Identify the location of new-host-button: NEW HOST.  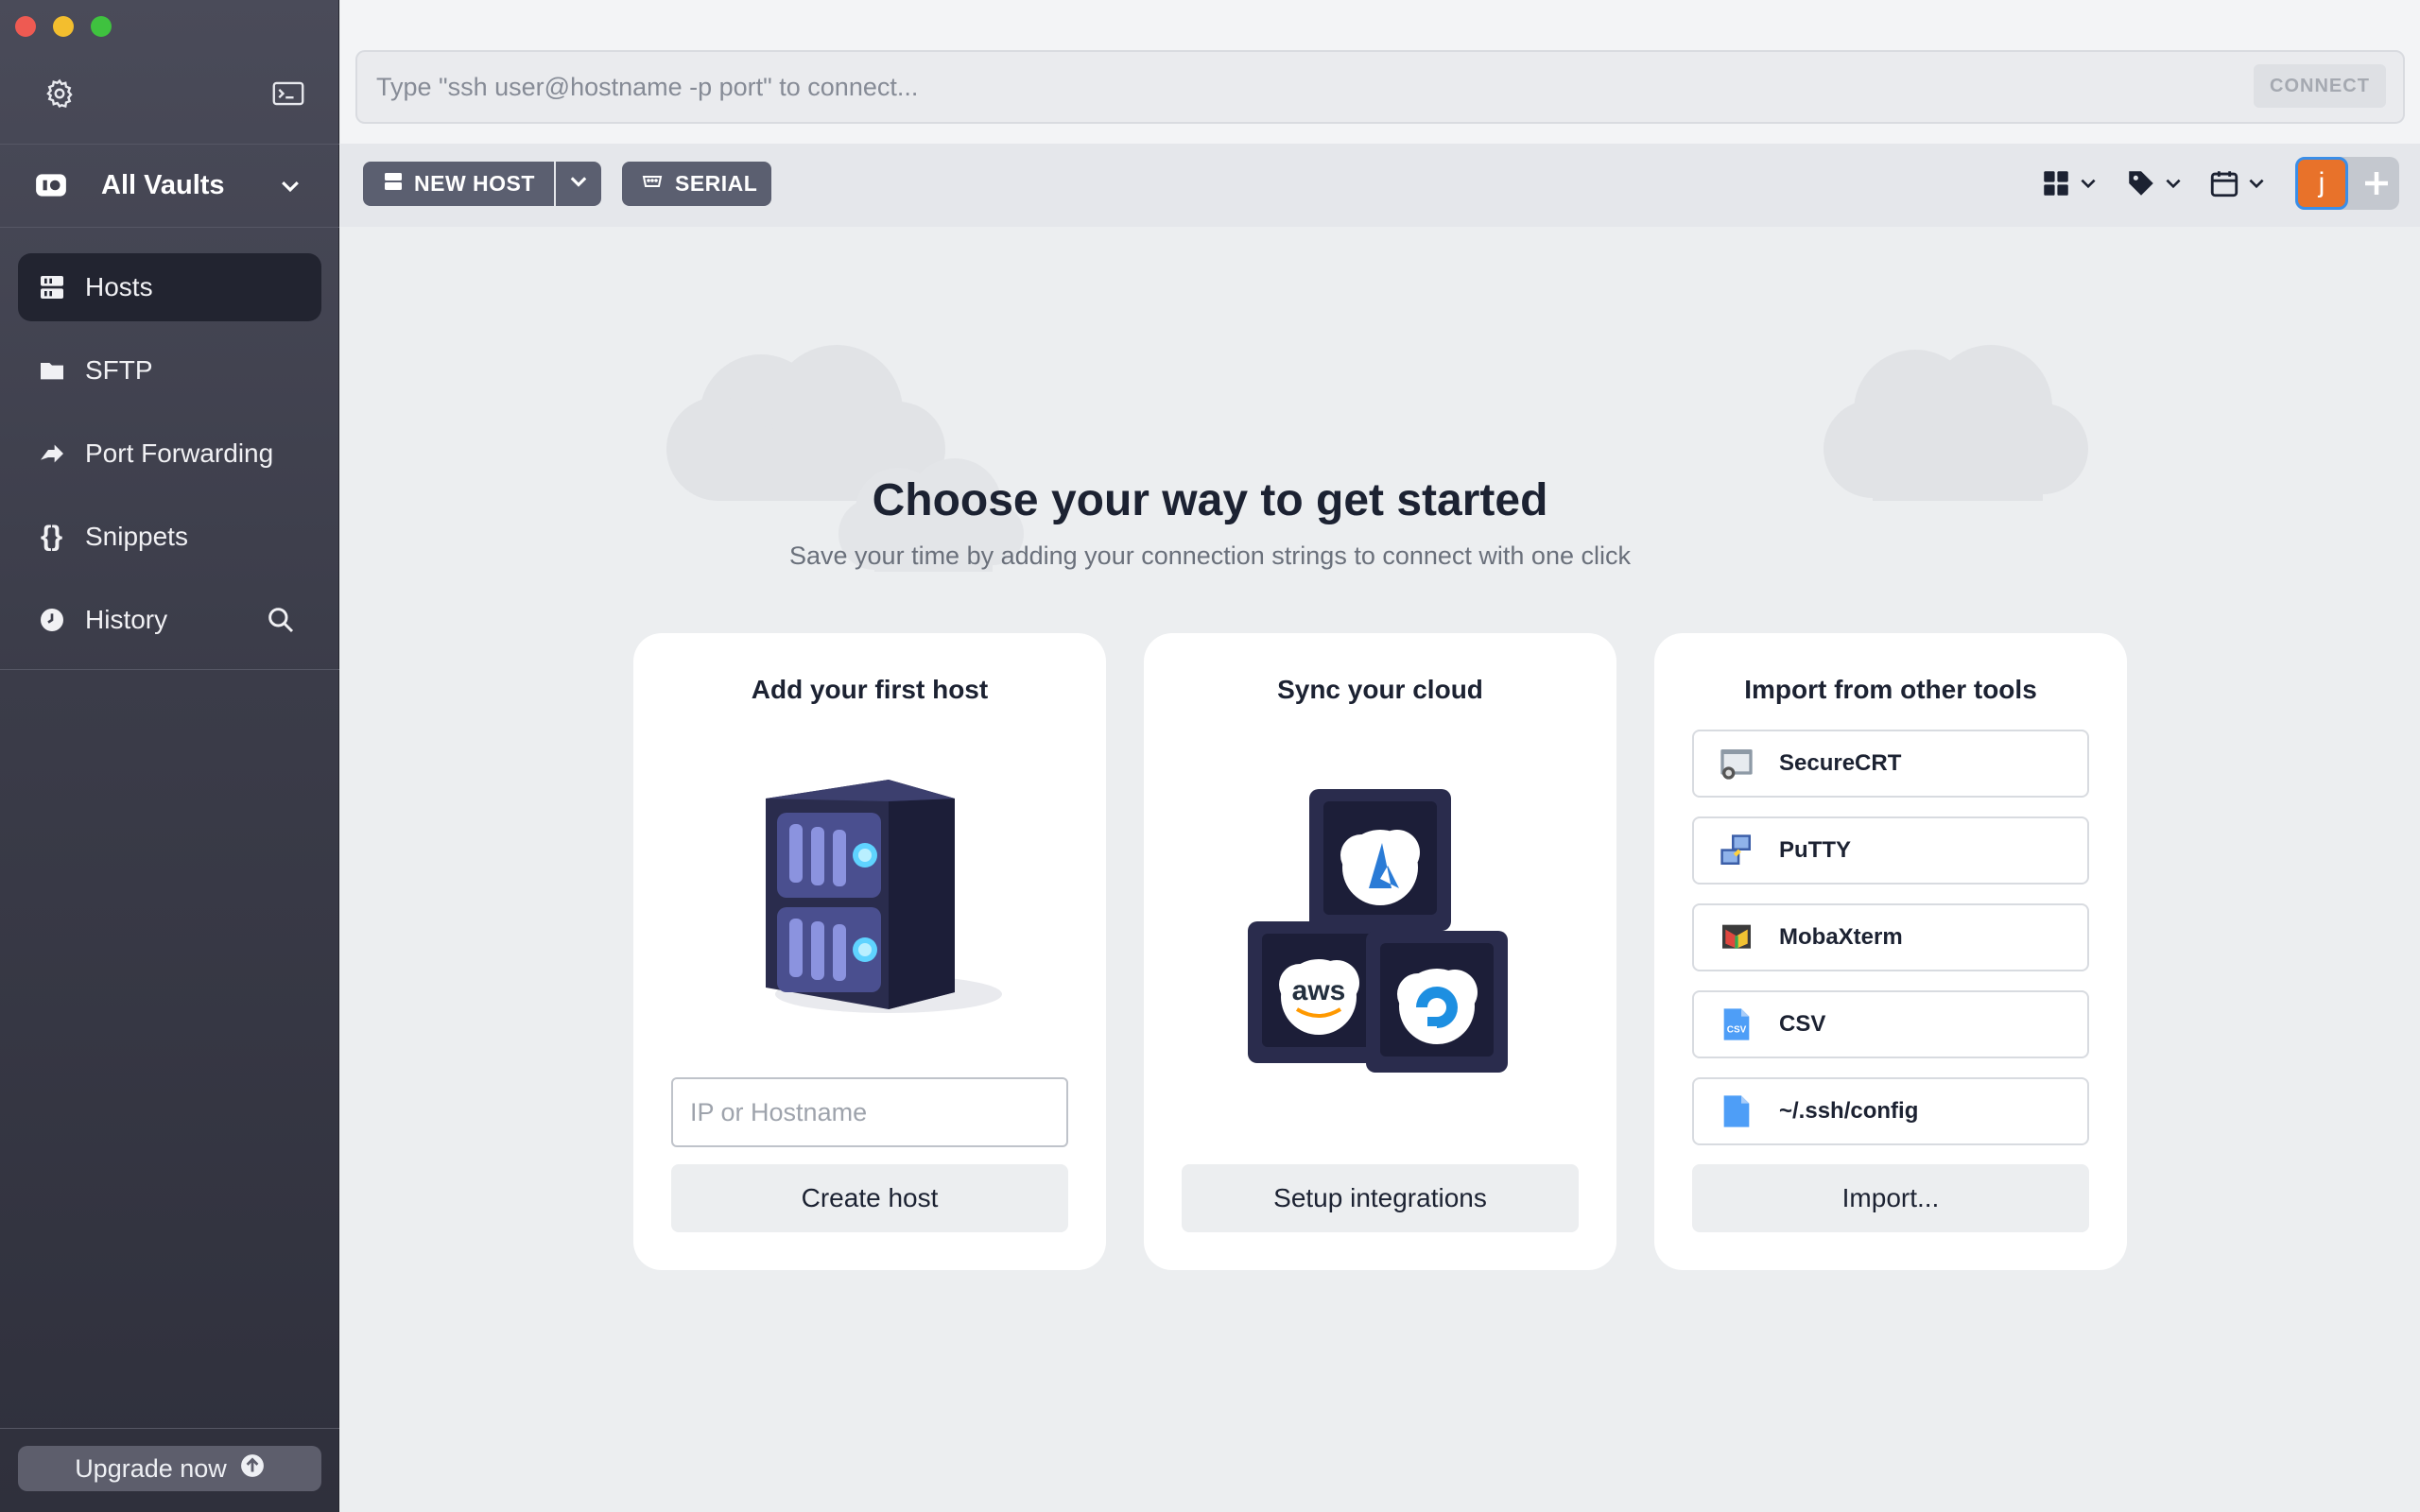
(458, 184).